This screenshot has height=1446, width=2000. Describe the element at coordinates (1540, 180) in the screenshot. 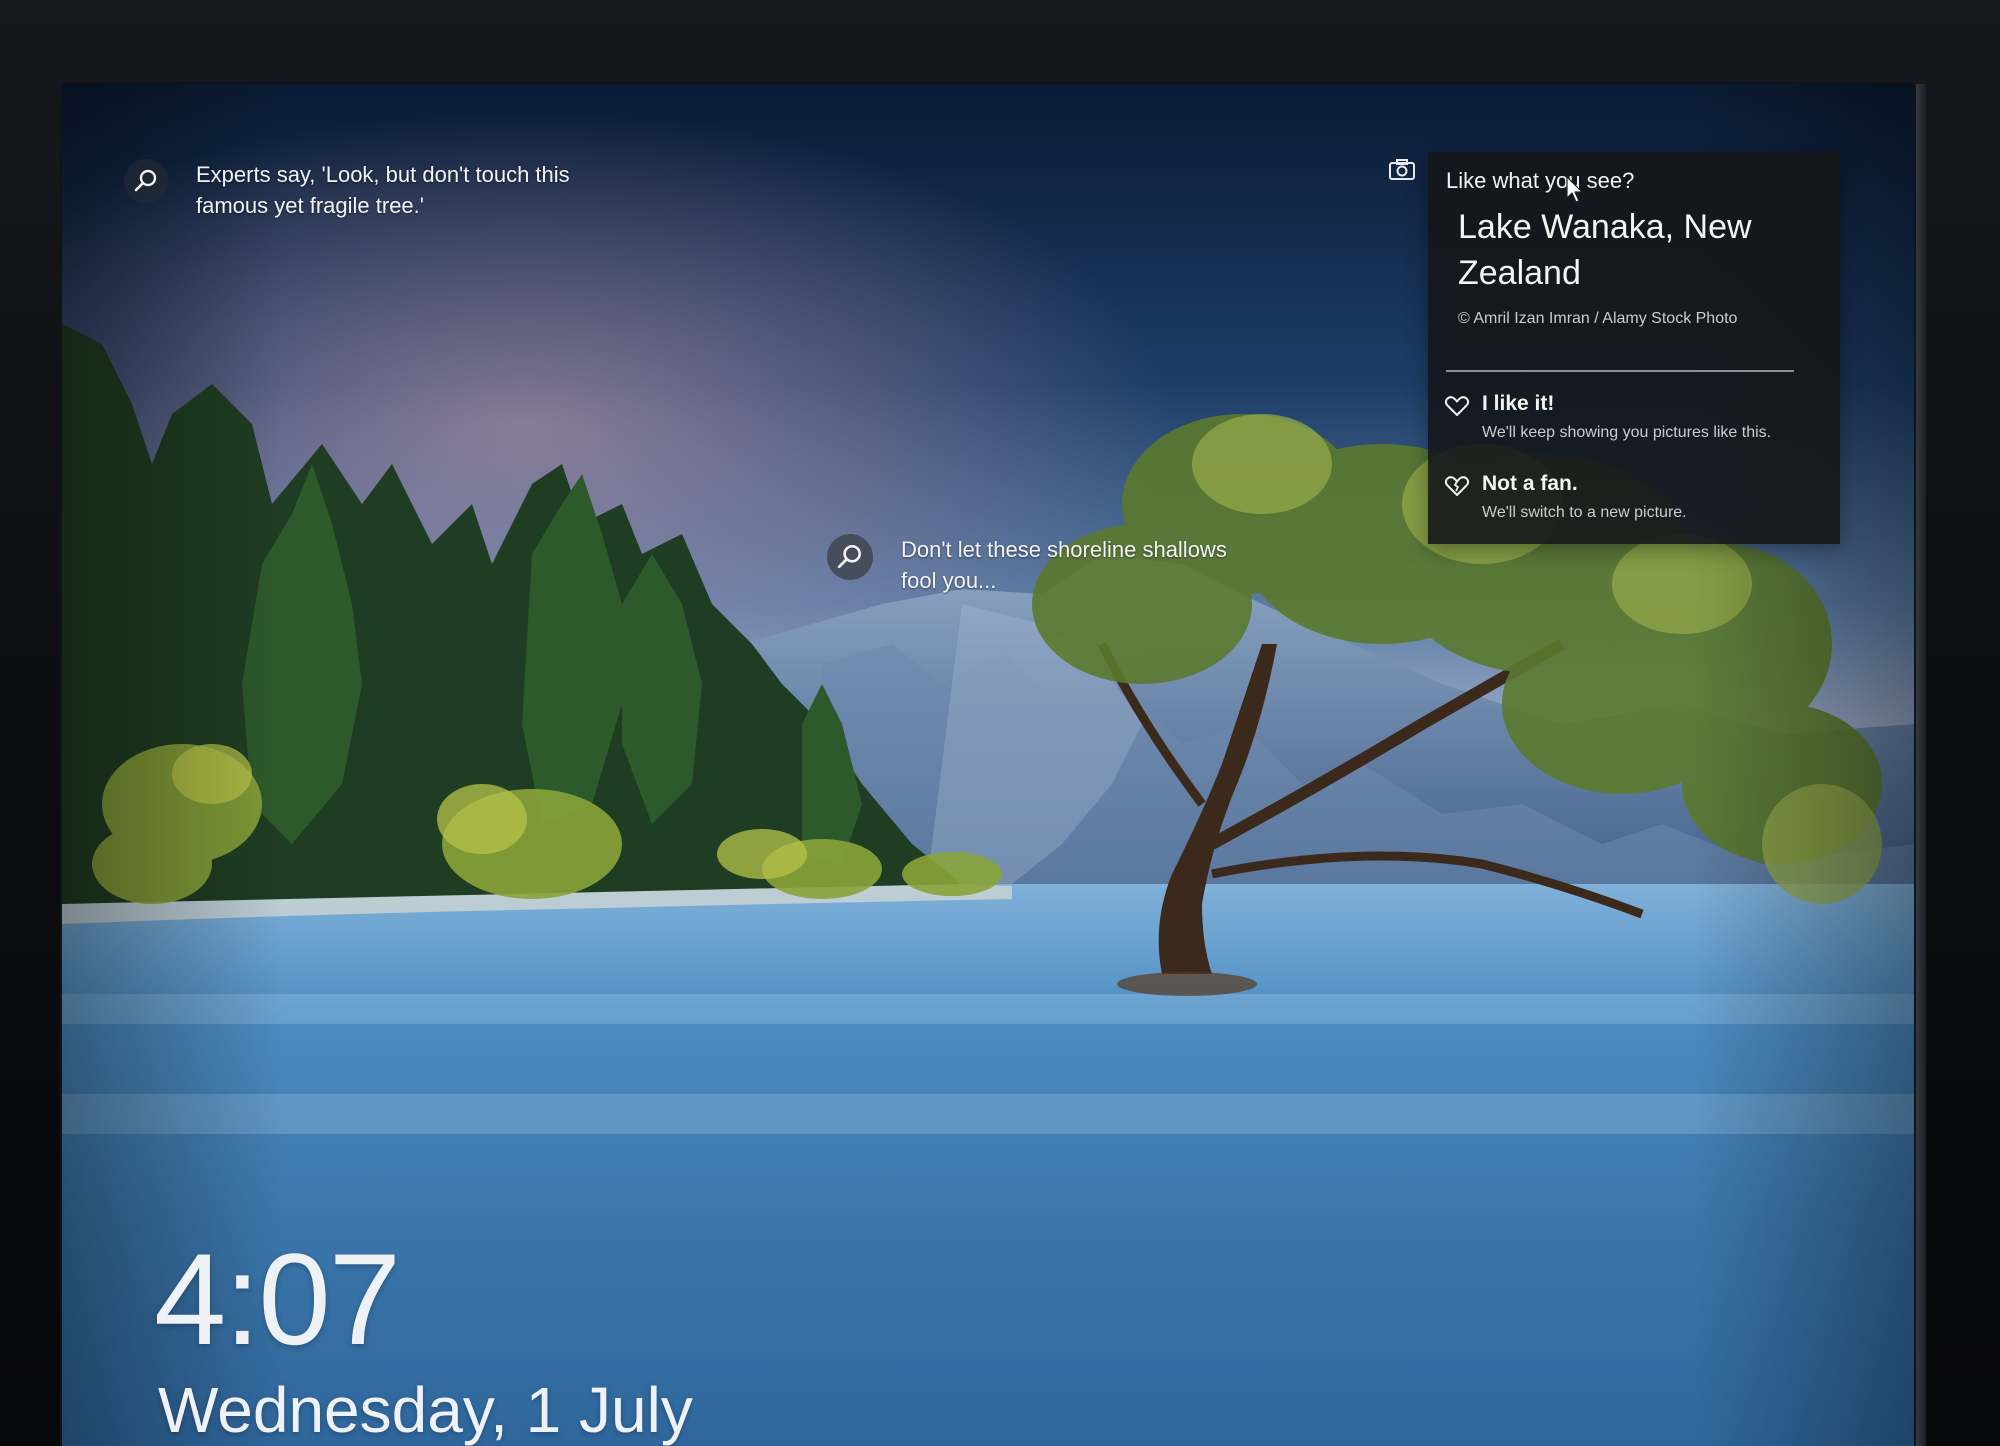

I see `flyout-question: Like what you see?` at that location.